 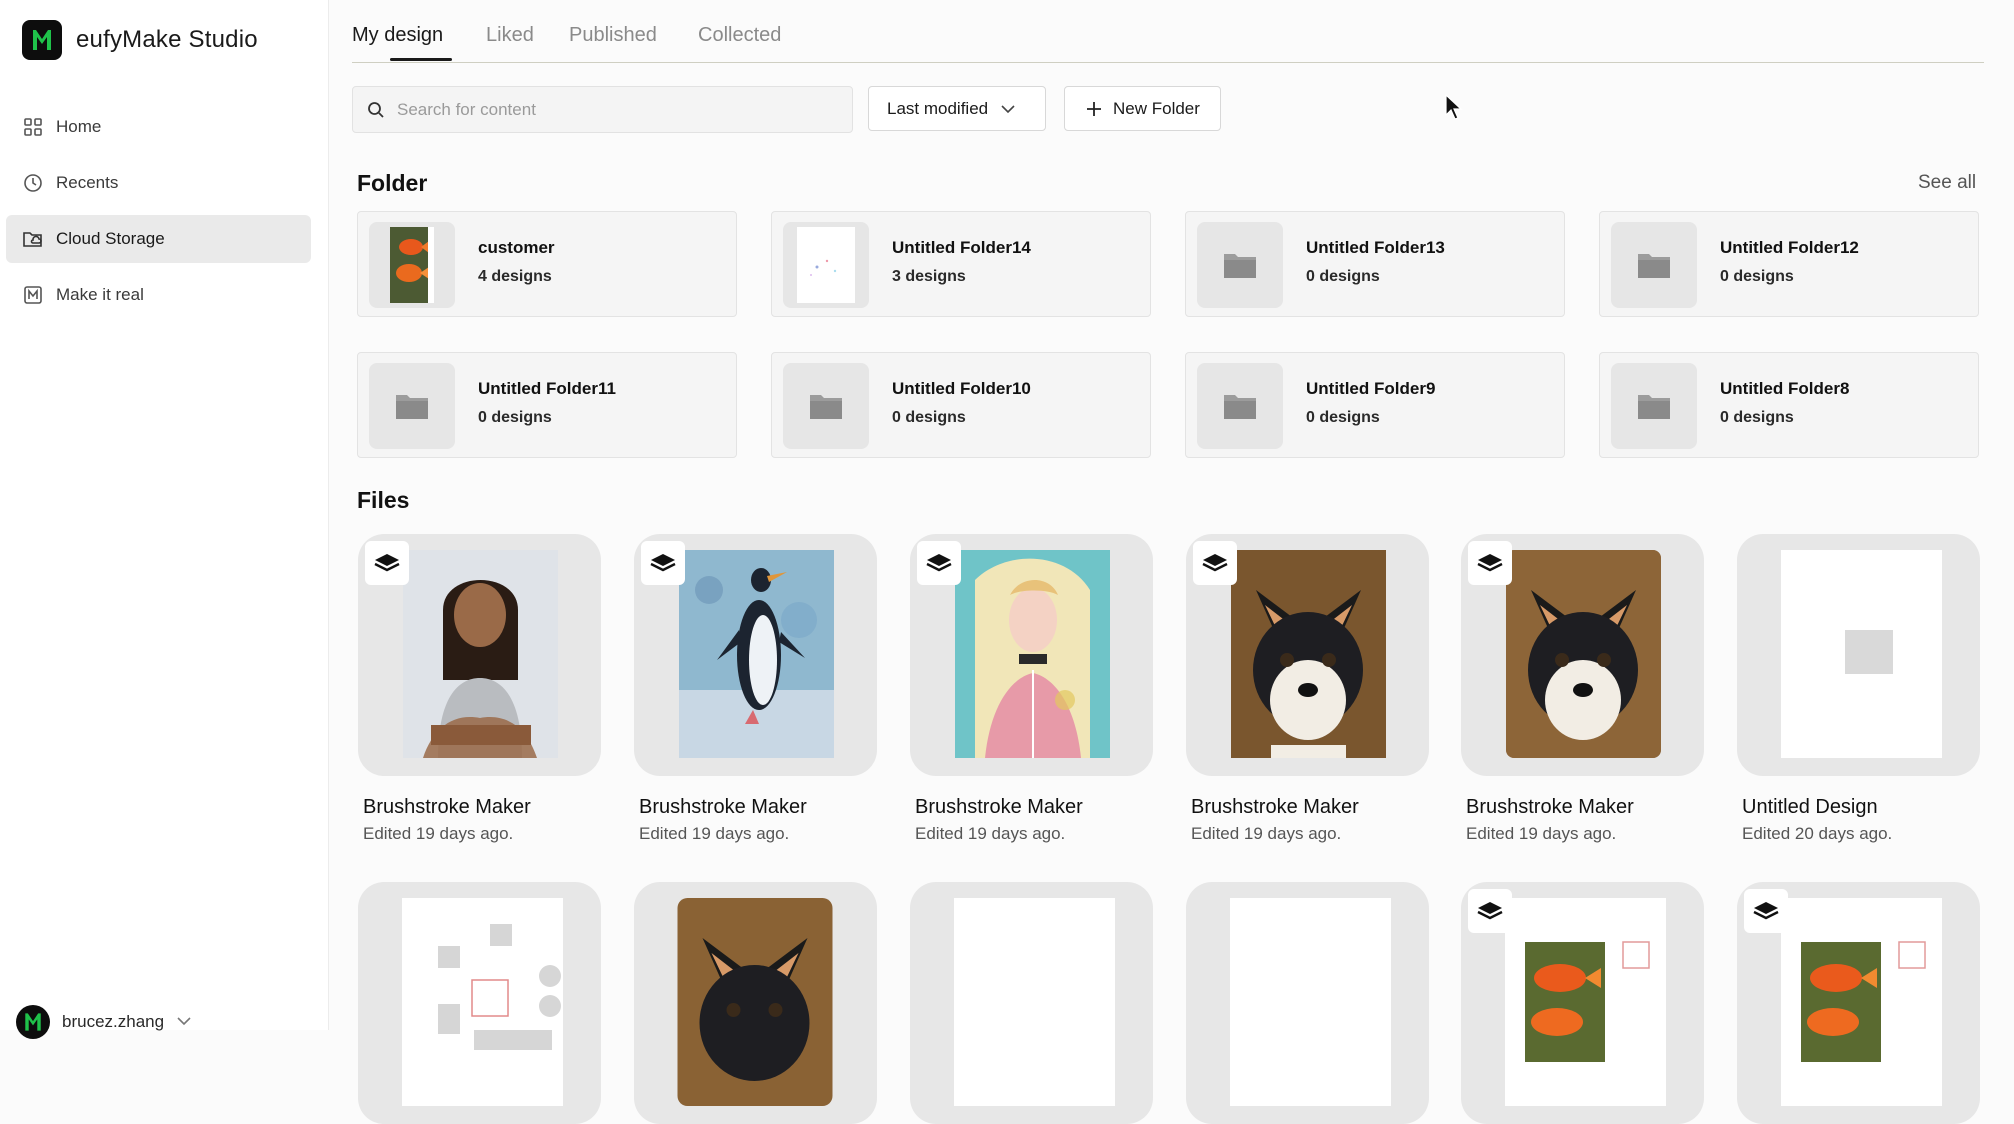 What do you see at coordinates (515, 276) in the screenshot?
I see `folder-count: 4 designs` at bounding box center [515, 276].